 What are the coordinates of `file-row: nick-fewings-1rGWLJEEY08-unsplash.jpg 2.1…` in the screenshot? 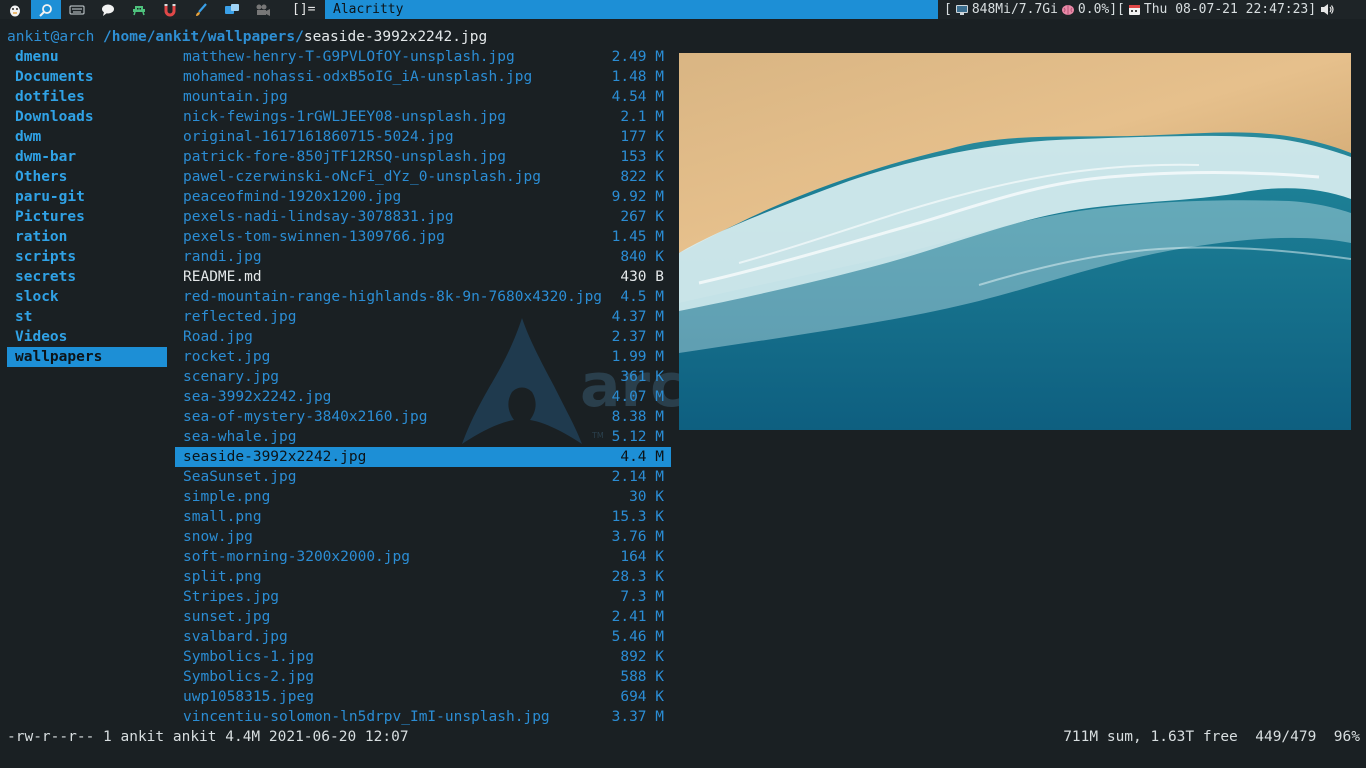 It's located at (423, 117).